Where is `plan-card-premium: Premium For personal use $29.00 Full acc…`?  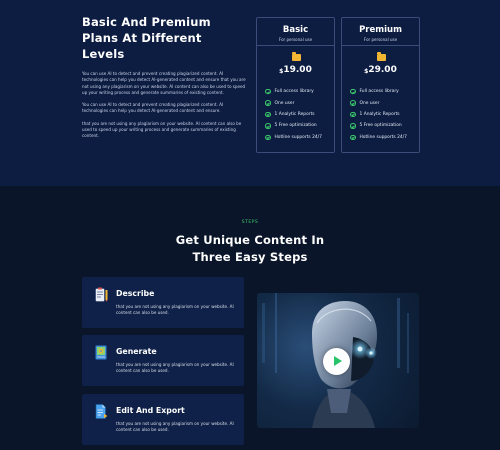
plan-card-premium: Premium For personal use $29.00 Full acc… is located at coordinates (380, 85).